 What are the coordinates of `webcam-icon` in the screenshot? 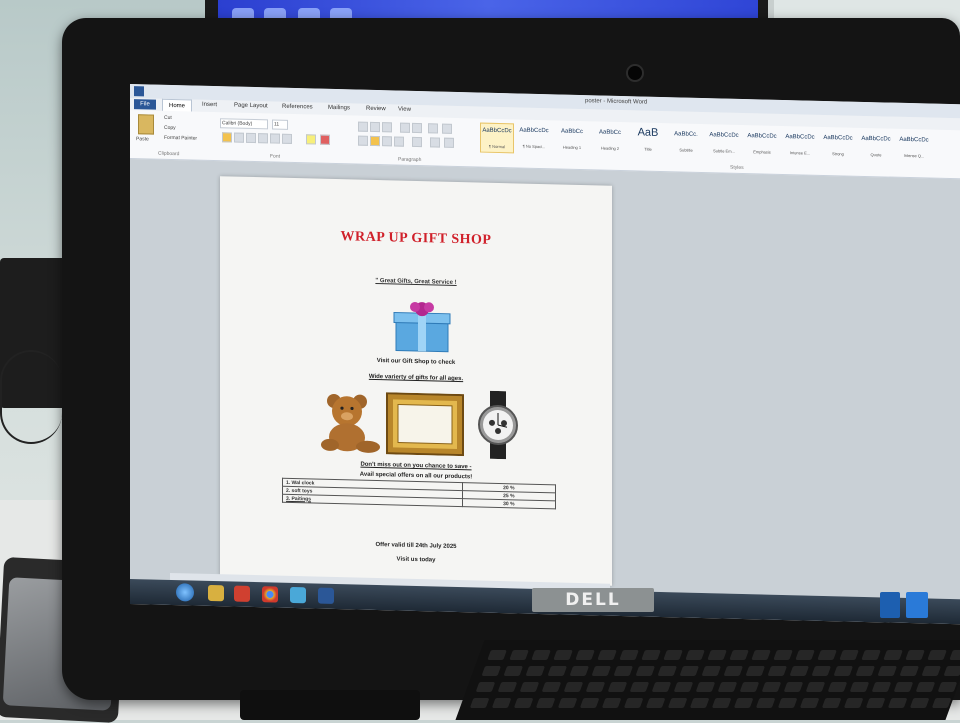 It's located at (635, 73).